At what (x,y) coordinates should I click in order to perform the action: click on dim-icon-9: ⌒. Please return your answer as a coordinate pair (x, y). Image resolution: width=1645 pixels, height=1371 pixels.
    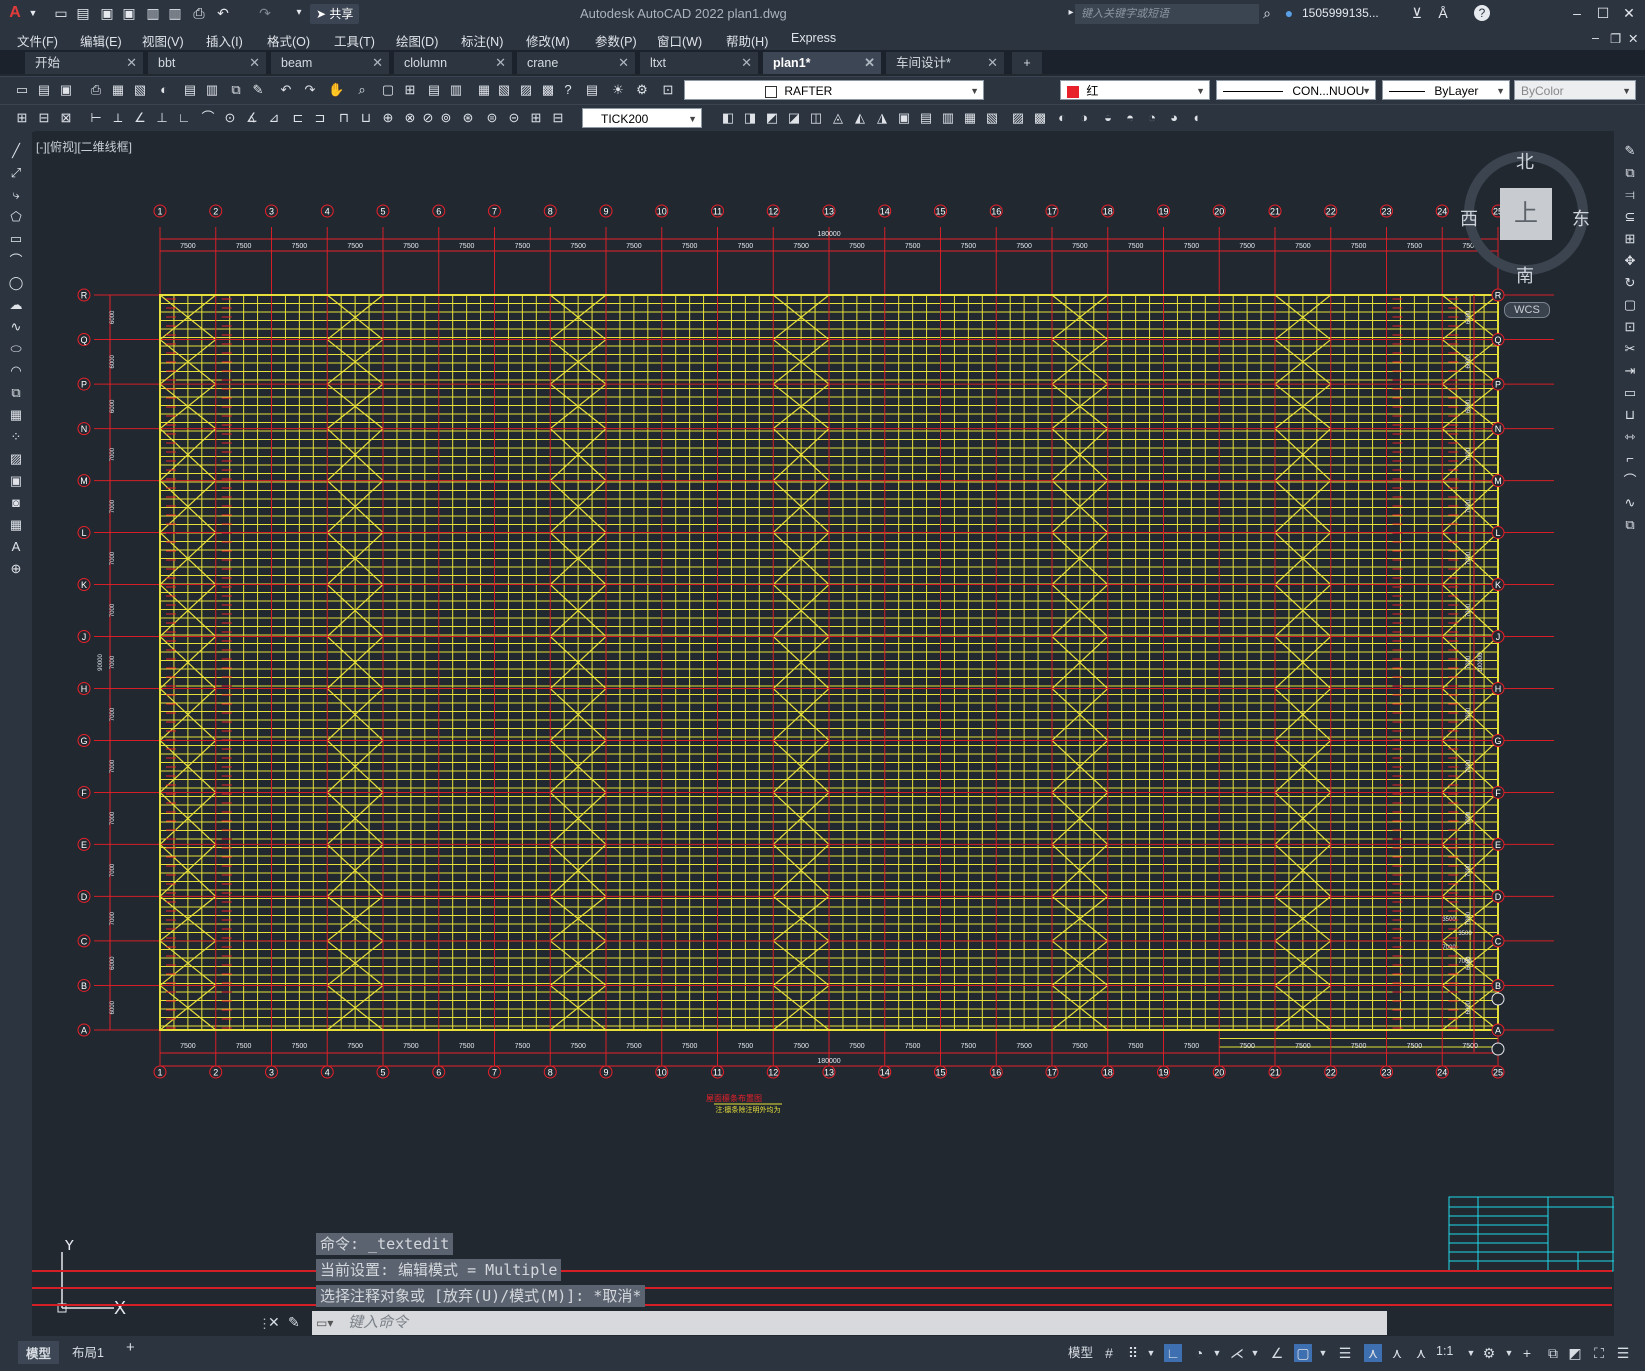
    Looking at the image, I should click on (208, 118).